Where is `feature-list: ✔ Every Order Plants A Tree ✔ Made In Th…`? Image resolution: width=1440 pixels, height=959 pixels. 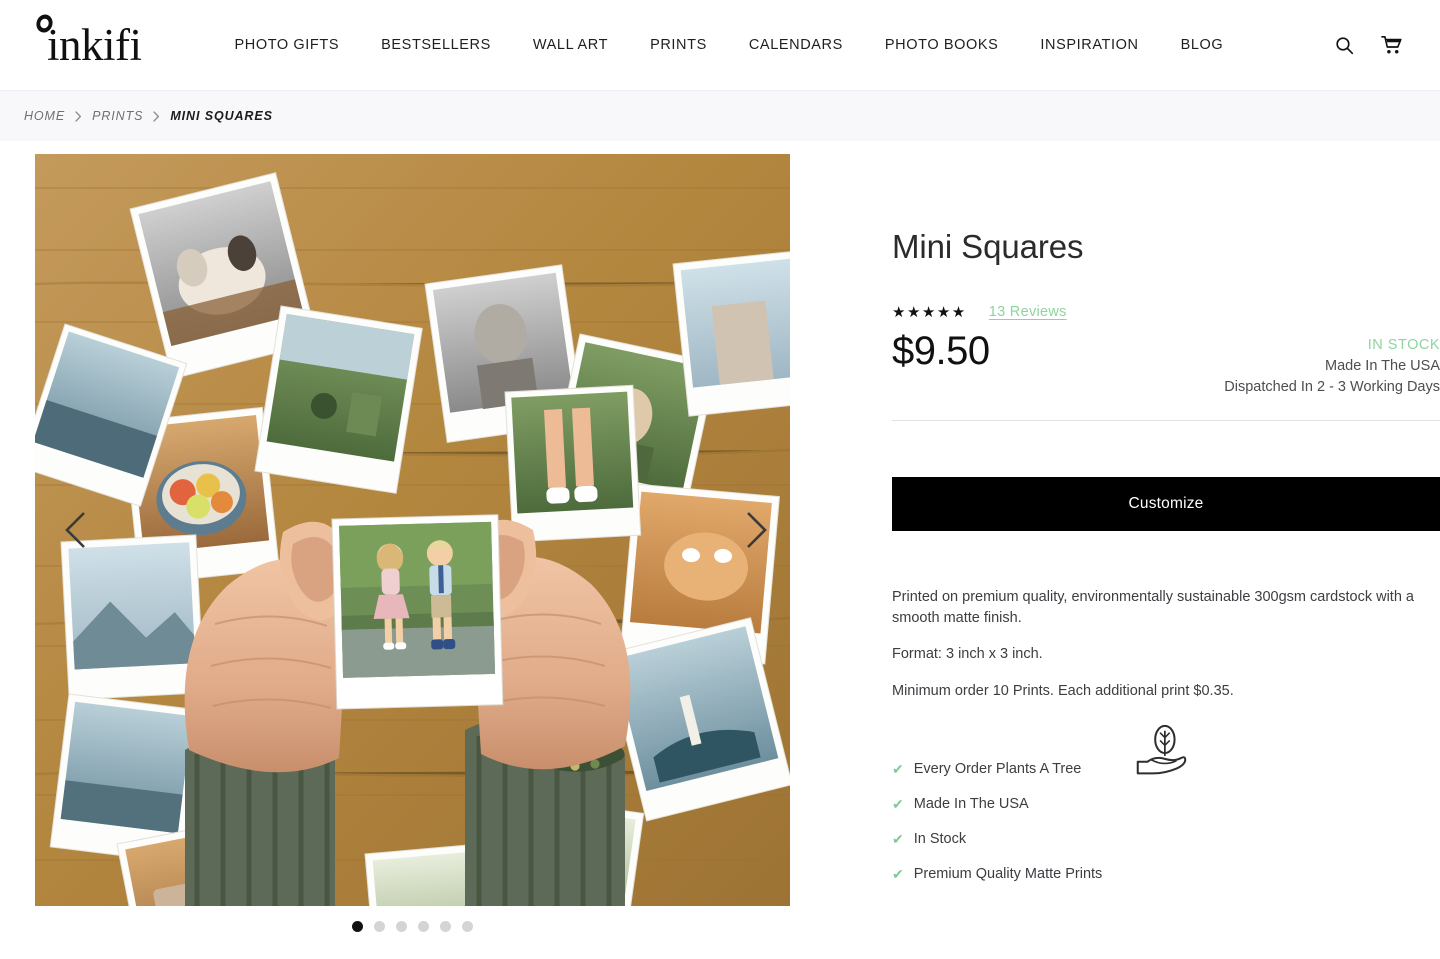
feature-list: ✔ Every Order Plants A Tree ✔ Made In Th… is located at coordinates (1042, 821).